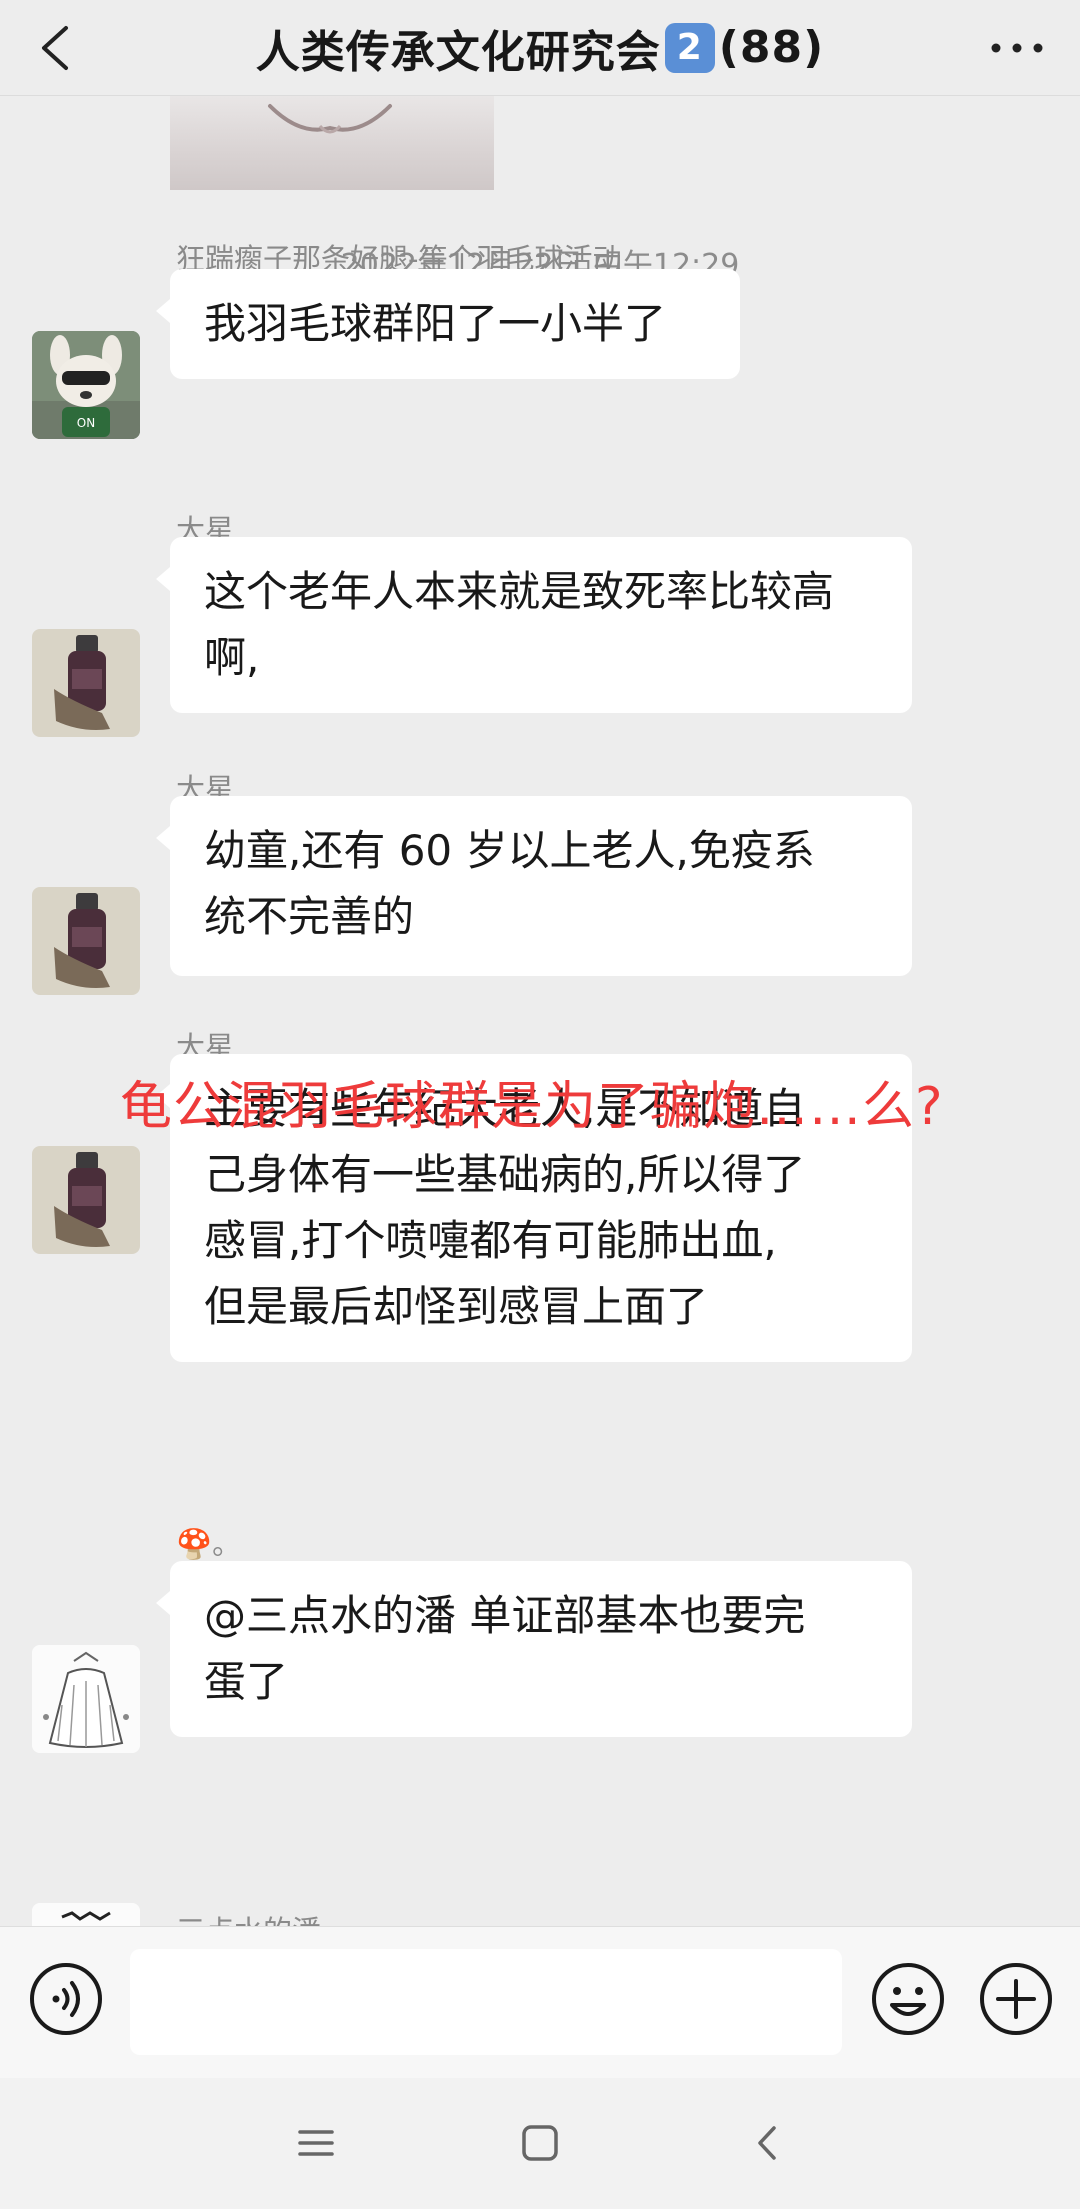  What do you see at coordinates (505, 1615) in the screenshot?
I see `message-line: @三点水的潘 单证部基本也要完` at bounding box center [505, 1615].